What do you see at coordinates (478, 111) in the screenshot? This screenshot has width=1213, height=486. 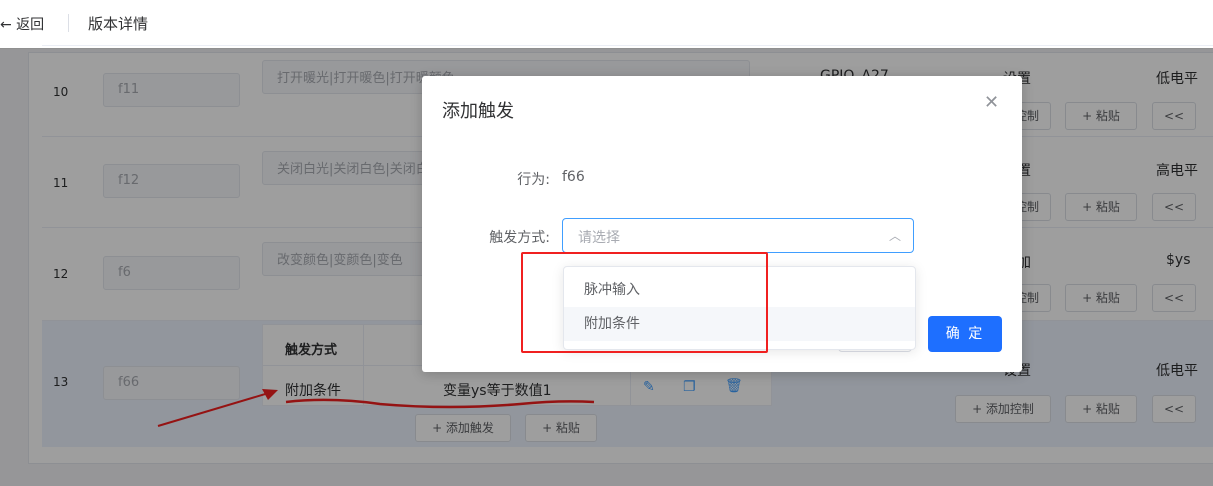 I see `dialog-title: 添加触发` at bounding box center [478, 111].